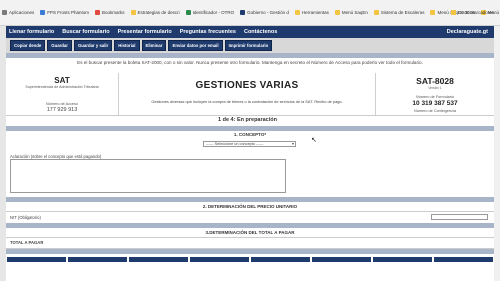  Describe the element at coordinates (22, 12) in the screenshot. I see `bookmark-label: Aplicaciones` at that location.